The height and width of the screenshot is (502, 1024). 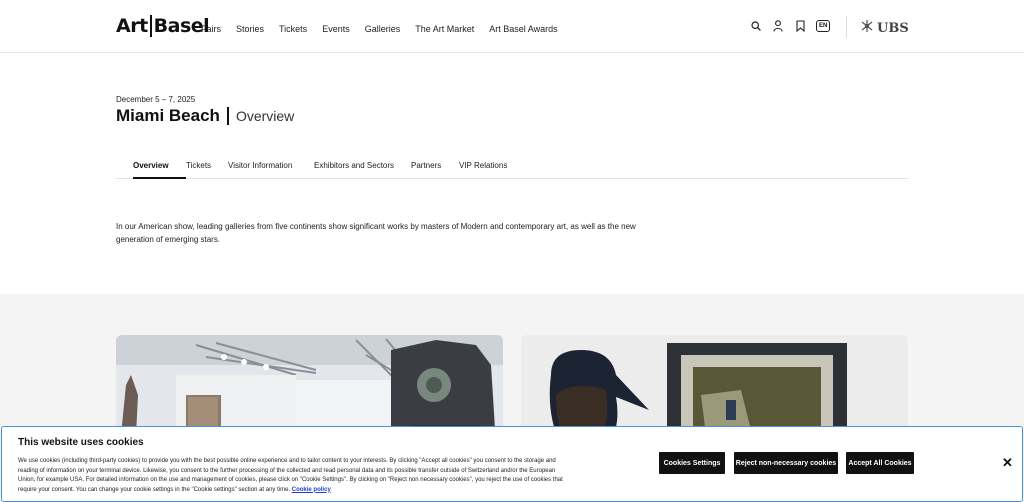 What do you see at coordinates (756, 26) in the screenshot?
I see `search-icon` at bounding box center [756, 26].